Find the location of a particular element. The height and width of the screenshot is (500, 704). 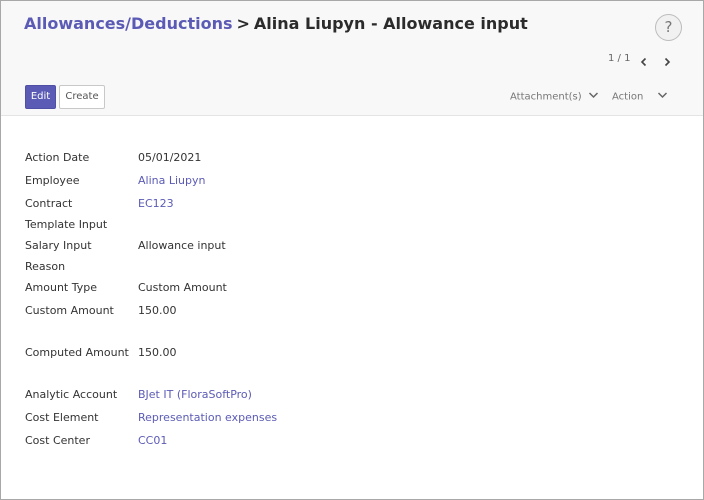

help-button: ? is located at coordinates (668, 27).